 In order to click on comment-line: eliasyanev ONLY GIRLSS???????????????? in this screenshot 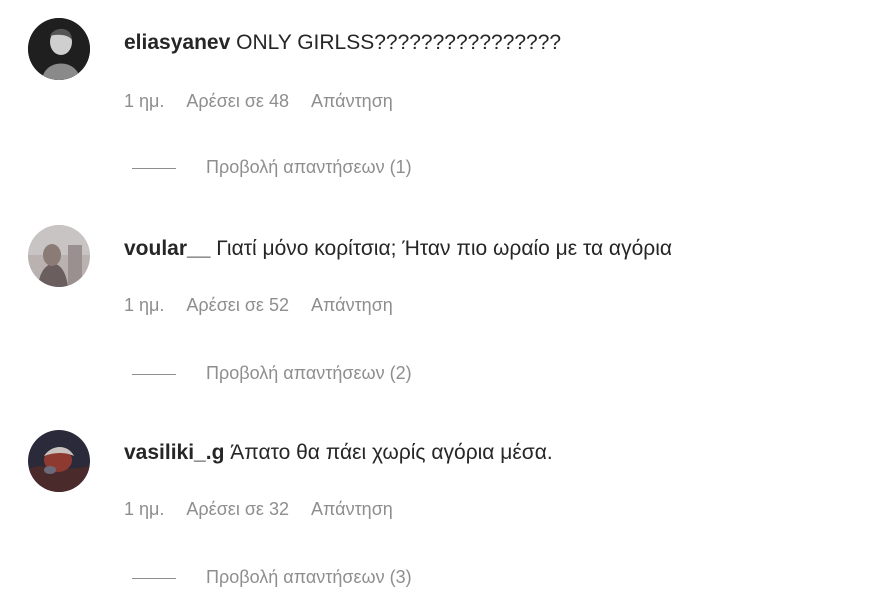, I will do `click(342, 43)`.